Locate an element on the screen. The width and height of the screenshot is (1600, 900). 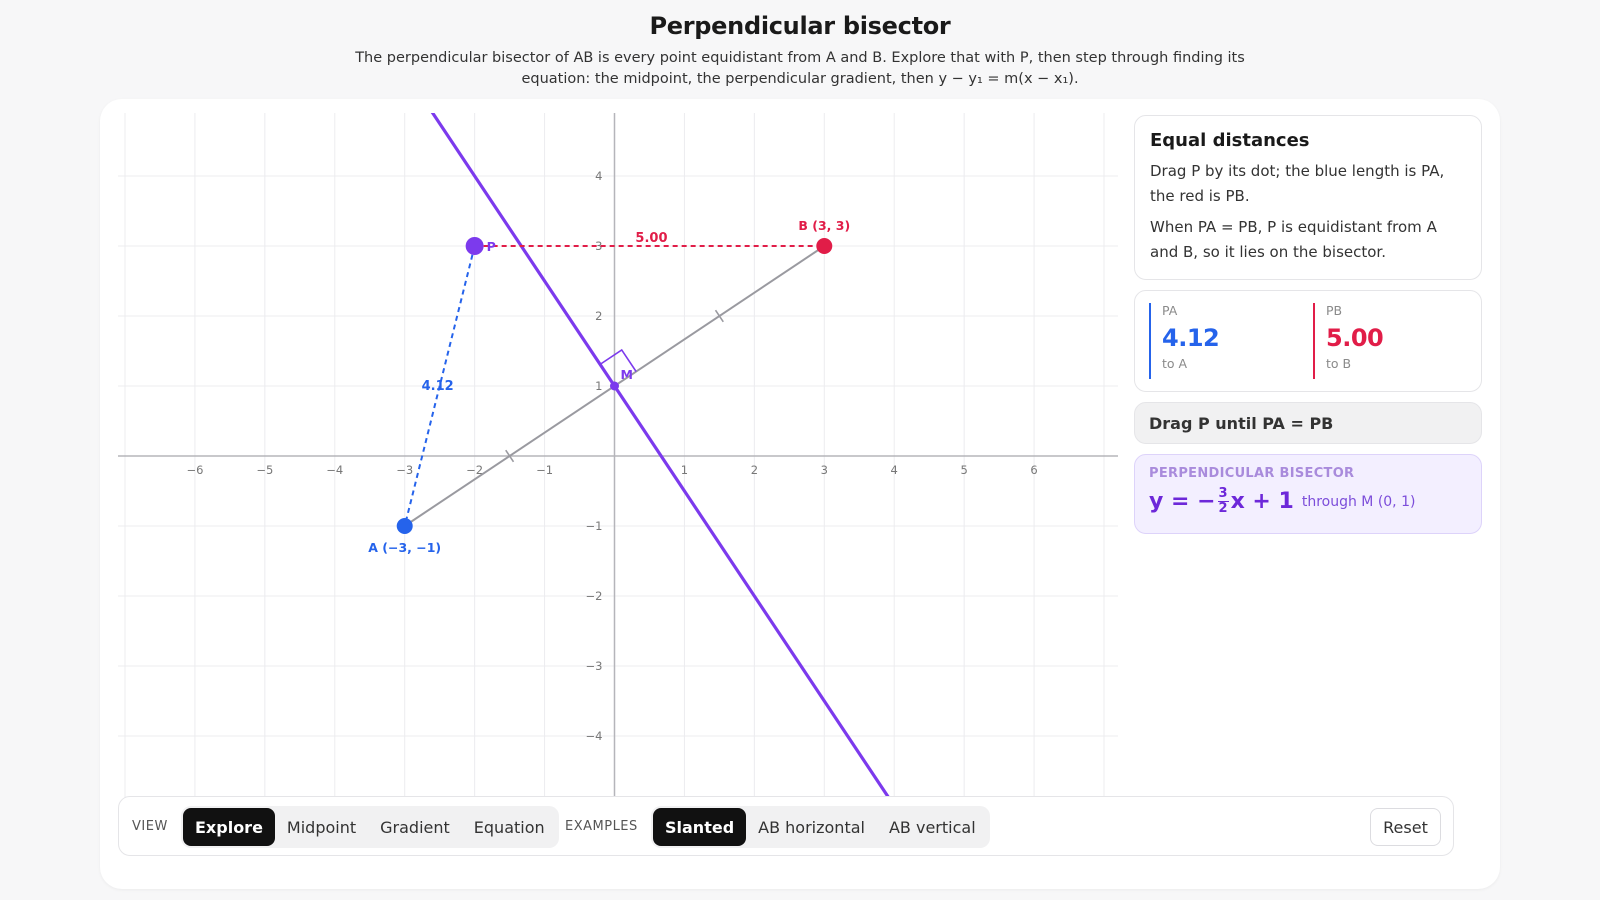
pa-readout: PA 4.12 to A is located at coordinates (1184, 341).